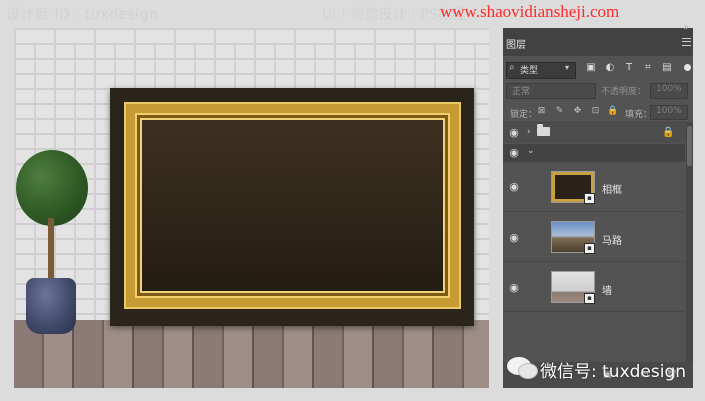  Describe the element at coordinates (595, 111) in the screenshot. I see `lock-artboard-icon: ⊡` at that location.